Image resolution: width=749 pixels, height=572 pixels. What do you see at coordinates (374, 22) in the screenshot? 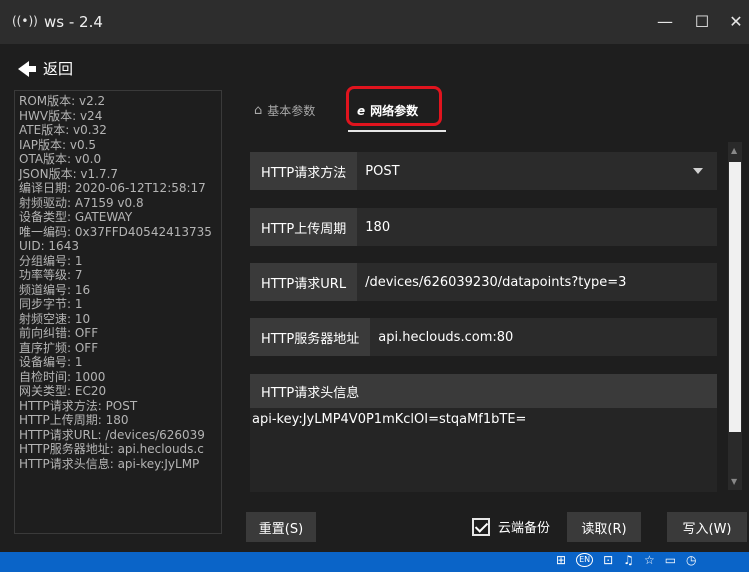
I see `title-bar: ((•)) ws - 2.4 — ☐ ✕` at bounding box center [374, 22].